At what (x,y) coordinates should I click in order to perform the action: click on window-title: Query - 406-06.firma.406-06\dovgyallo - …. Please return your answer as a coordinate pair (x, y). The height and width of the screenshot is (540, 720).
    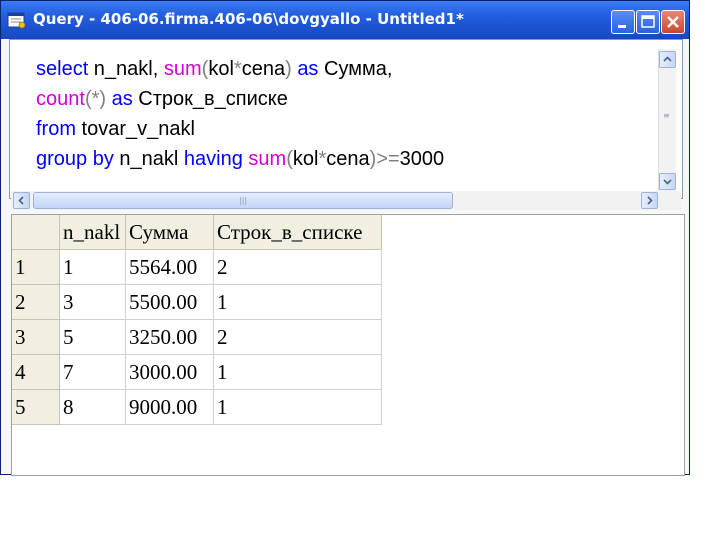
    Looking at the image, I should click on (248, 19).